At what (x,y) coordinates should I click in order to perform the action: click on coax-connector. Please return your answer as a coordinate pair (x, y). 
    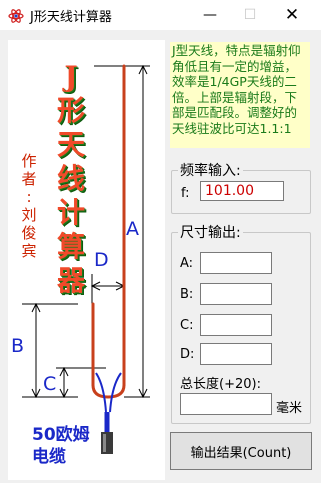
    Looking at the image, I should click on (107, 443).